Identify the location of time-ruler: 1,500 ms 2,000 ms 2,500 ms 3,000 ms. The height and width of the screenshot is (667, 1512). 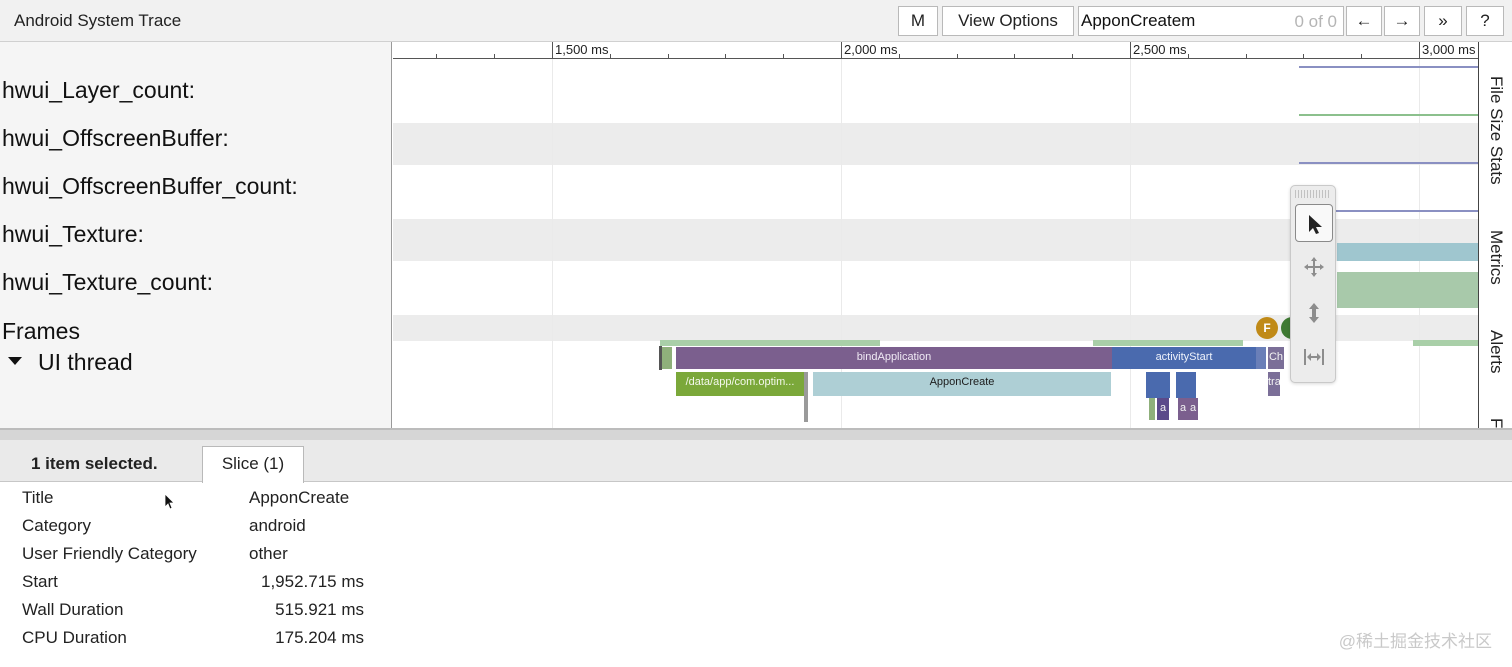
(935, 50).